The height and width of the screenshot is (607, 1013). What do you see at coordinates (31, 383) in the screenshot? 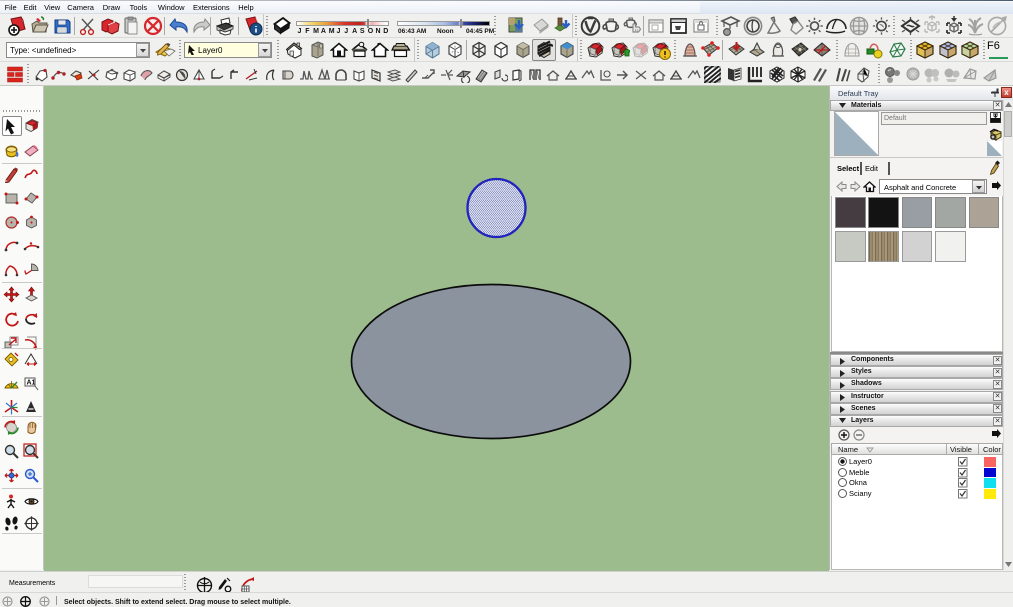
I see `svg-text: A1` at bounding box center [31, 383].